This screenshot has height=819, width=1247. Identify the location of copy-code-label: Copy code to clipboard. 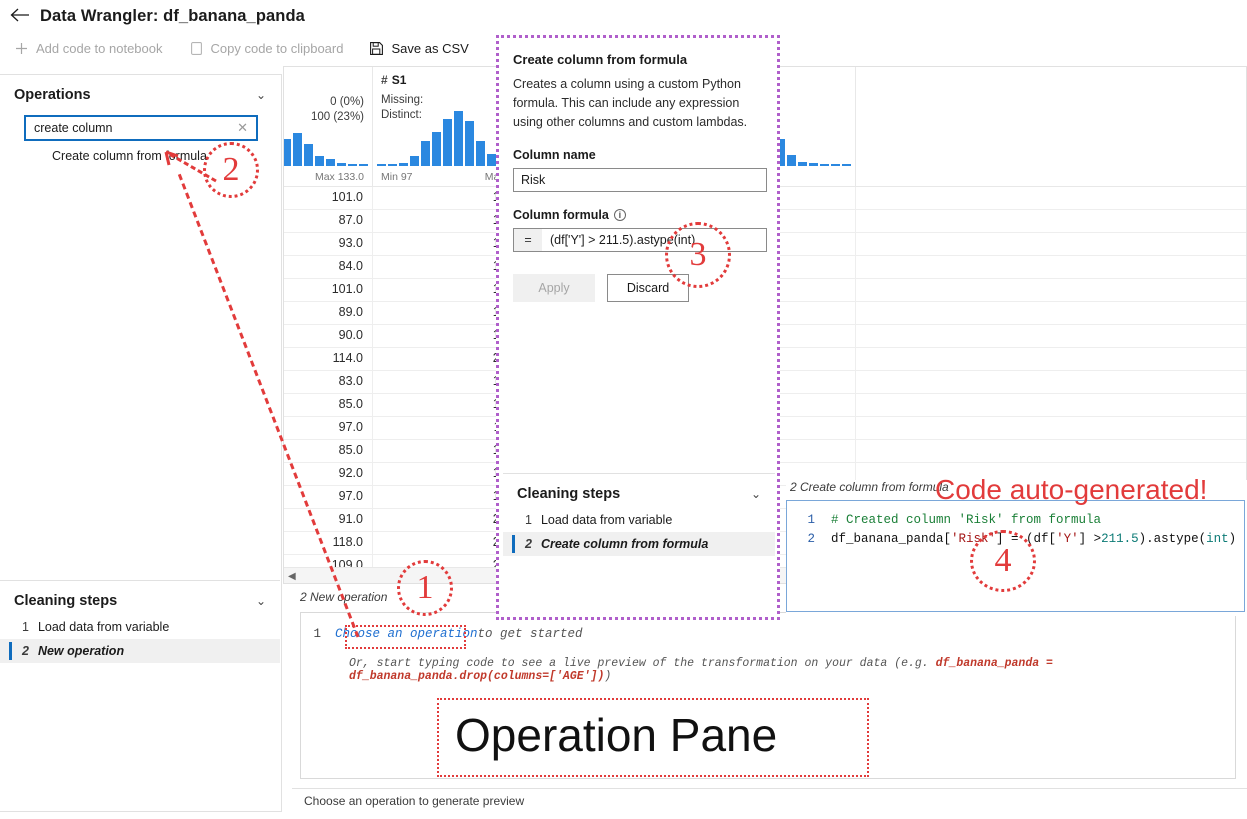
(277, 48).